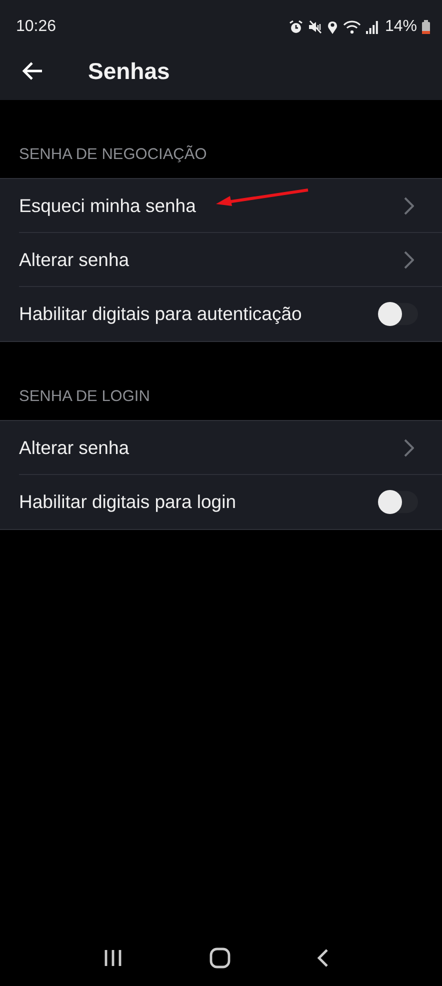 The image size is (442, 986). What do you see at coordinates (323, 958) in the screenshot?
I see `back-icon` at bounding box center [323, 958].